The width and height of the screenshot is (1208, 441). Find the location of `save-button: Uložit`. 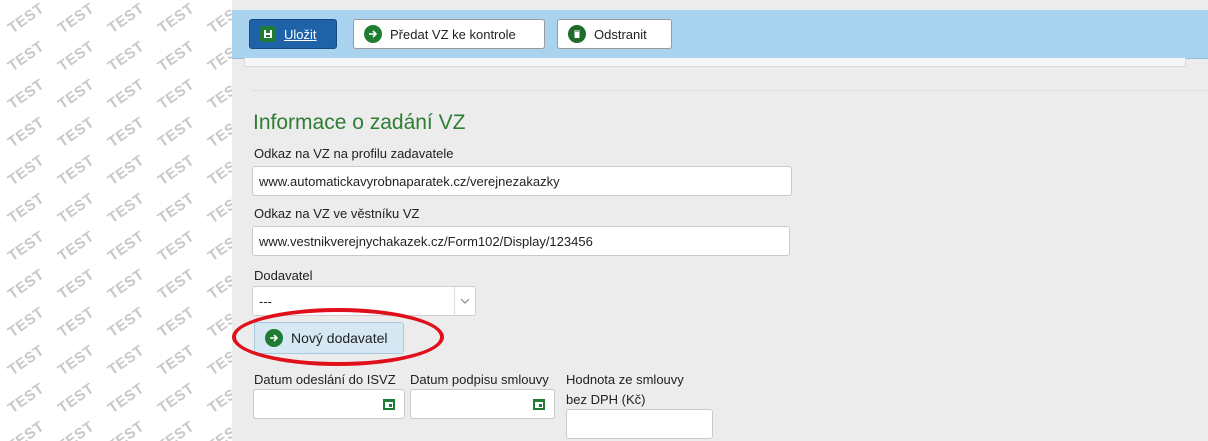

save-button: Uložit is located at coordinates (293, 34).